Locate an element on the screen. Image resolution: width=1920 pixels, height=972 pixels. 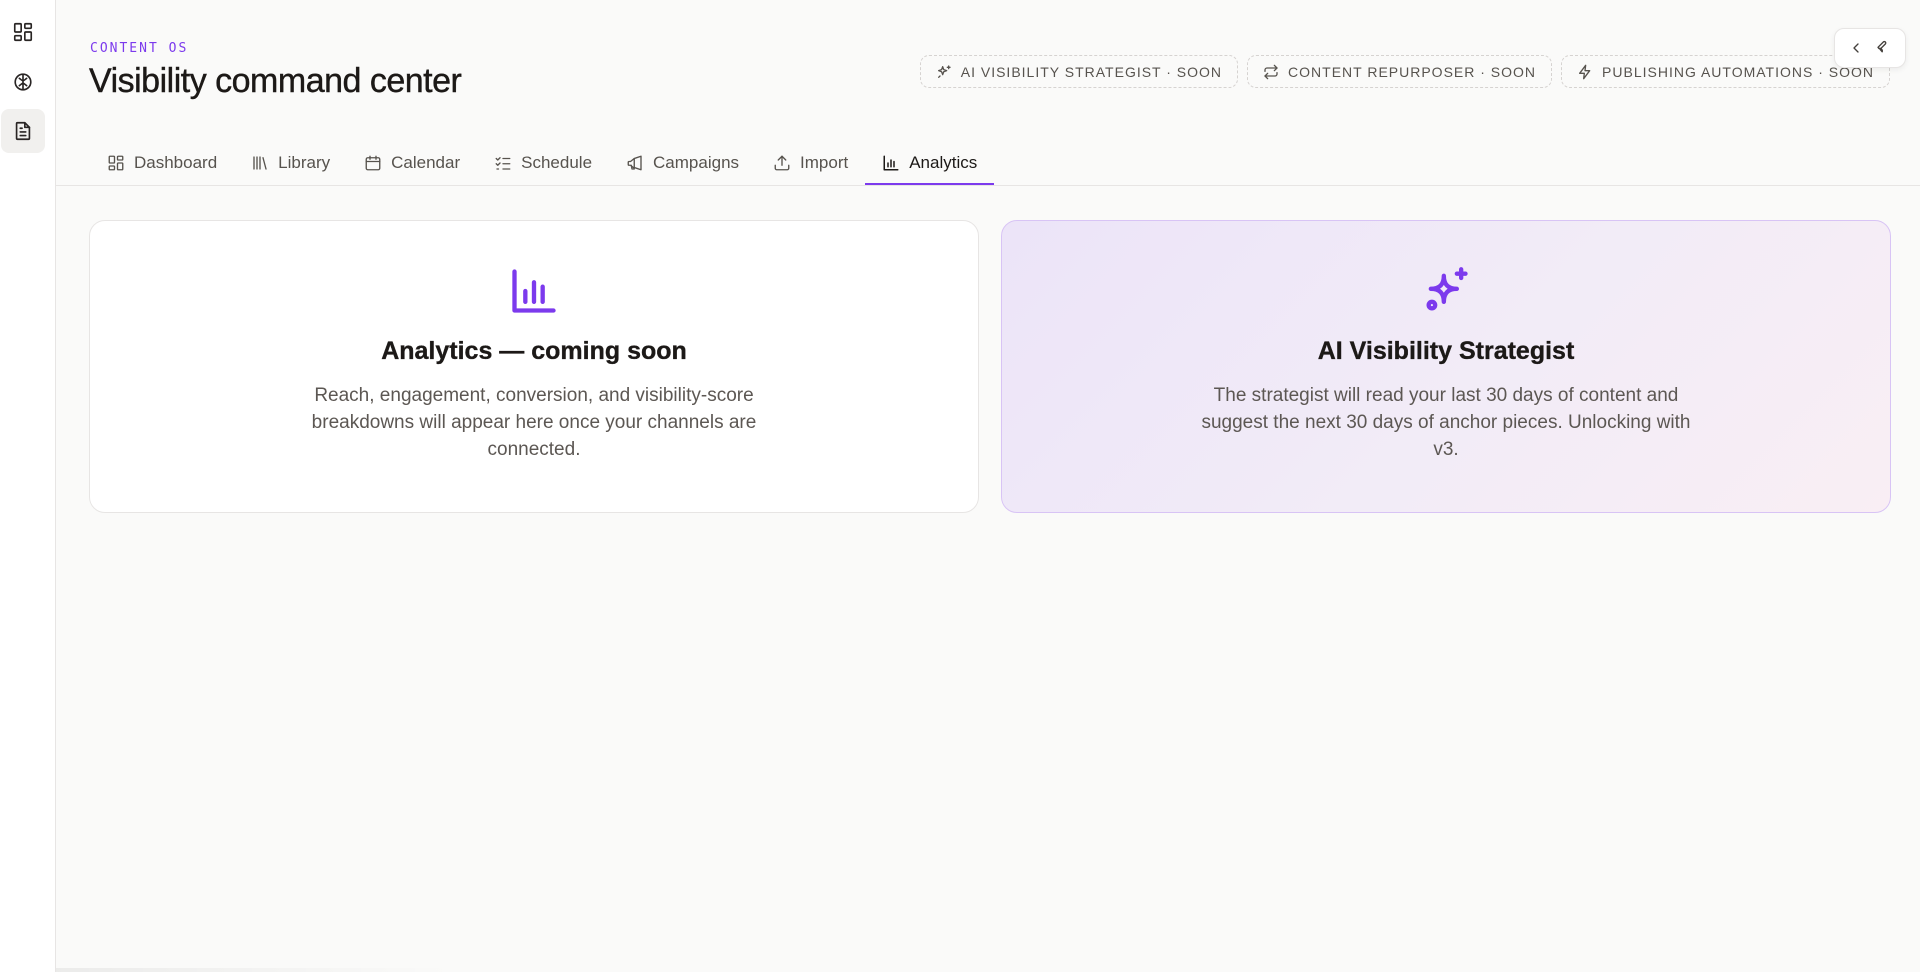
repeat-icon is located at coordinates (1271, 72).